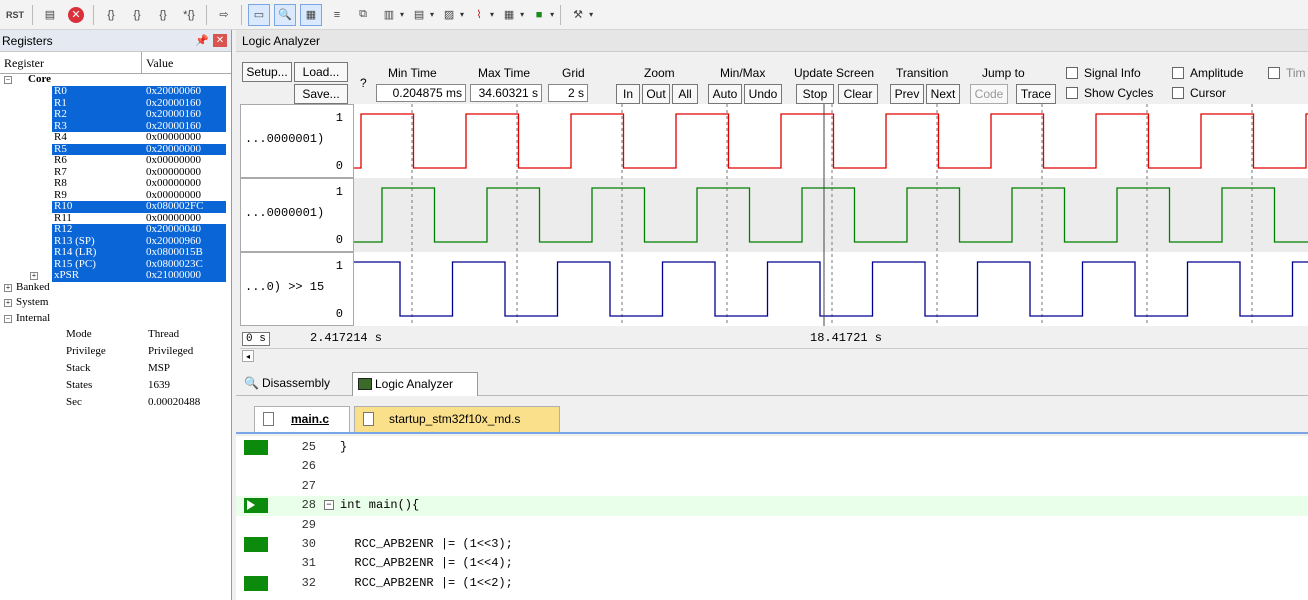 This screenshot has width=1308, height=600. Describe the element at coordinates (363, 83) in the screenshot. I see `help-button: ?` at that location.